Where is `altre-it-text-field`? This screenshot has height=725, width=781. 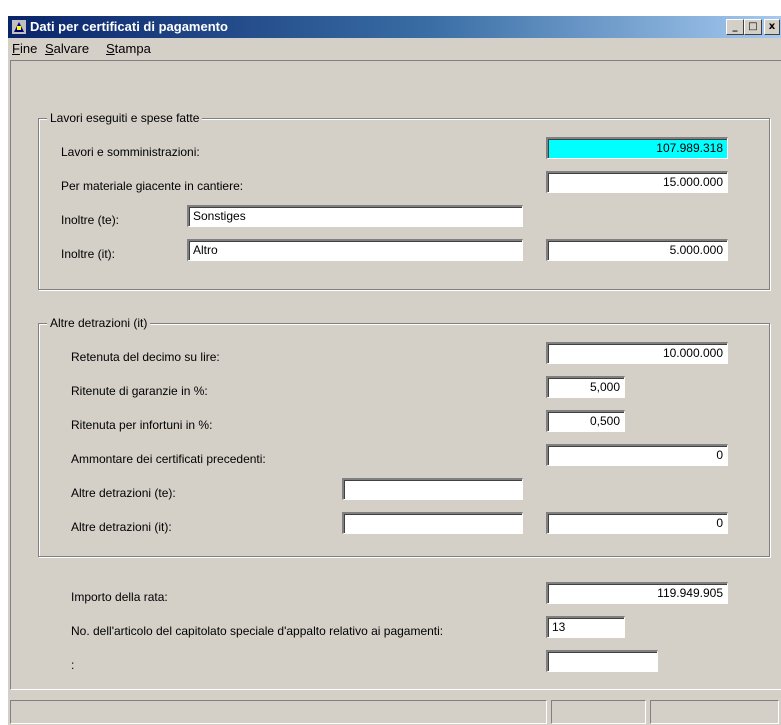 altre-it-text-field is located at coordinates (432, 523).